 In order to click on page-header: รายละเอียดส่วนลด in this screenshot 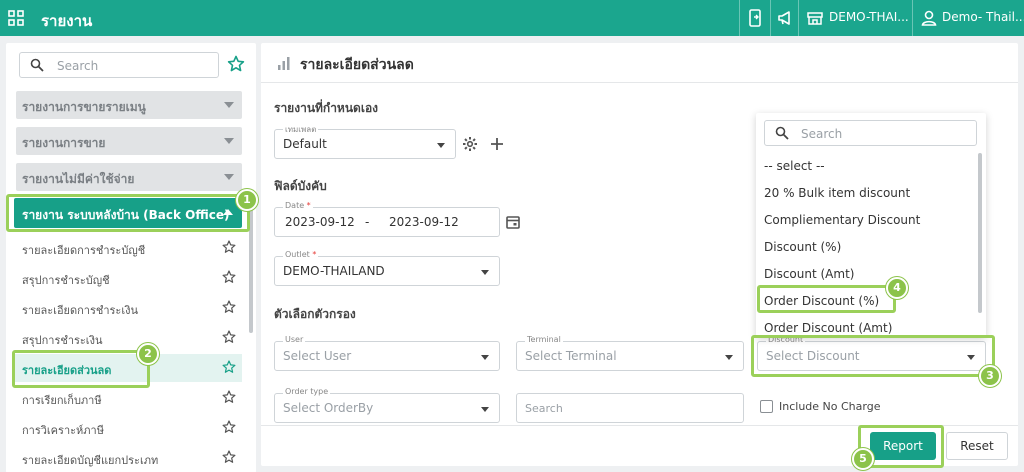, I will do `click(639, 63)`.